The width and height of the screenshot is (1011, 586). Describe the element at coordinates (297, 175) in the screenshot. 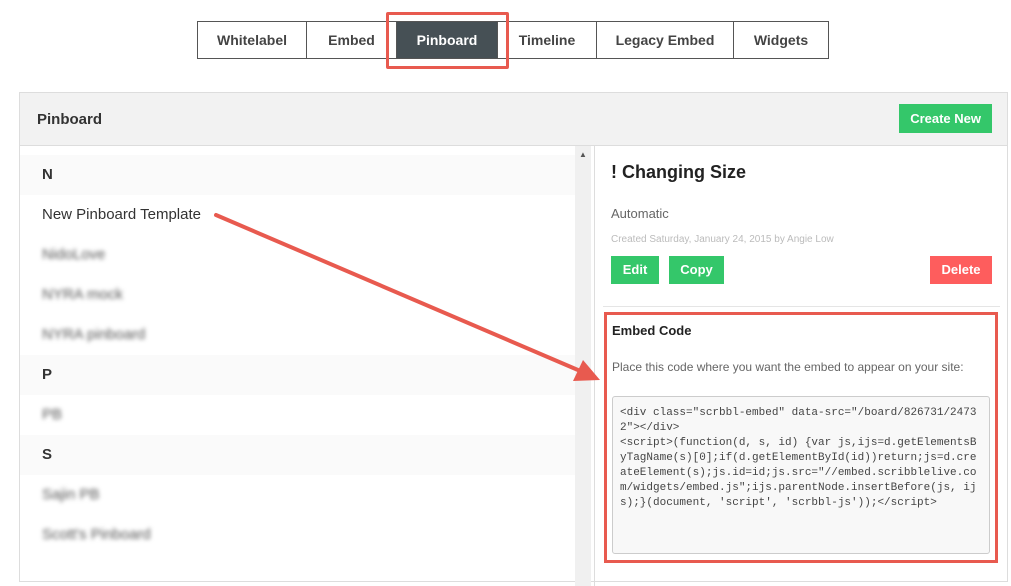

I see `list-group-header: N` at that location.